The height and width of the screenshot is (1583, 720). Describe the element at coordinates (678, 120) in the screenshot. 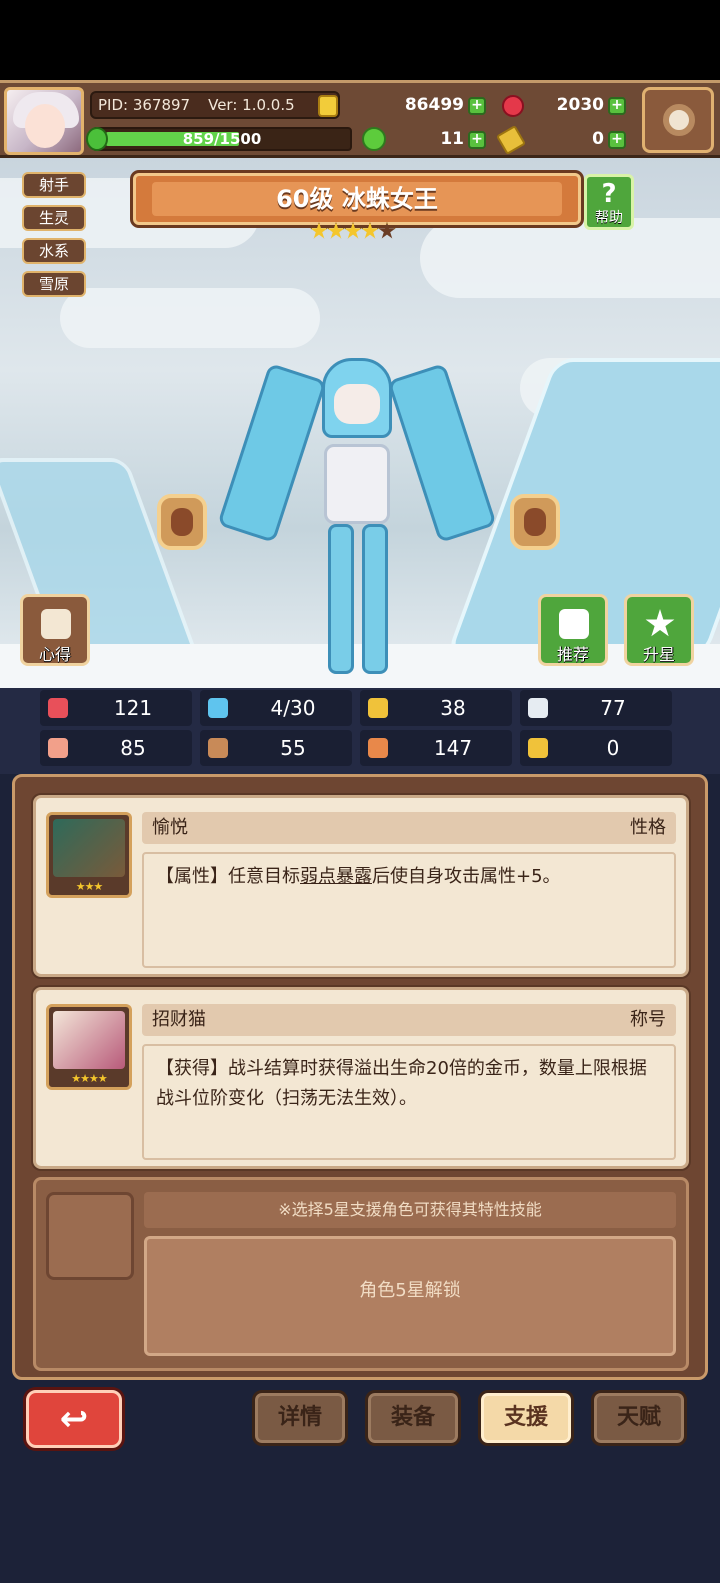

I see `settings-button` at that location.